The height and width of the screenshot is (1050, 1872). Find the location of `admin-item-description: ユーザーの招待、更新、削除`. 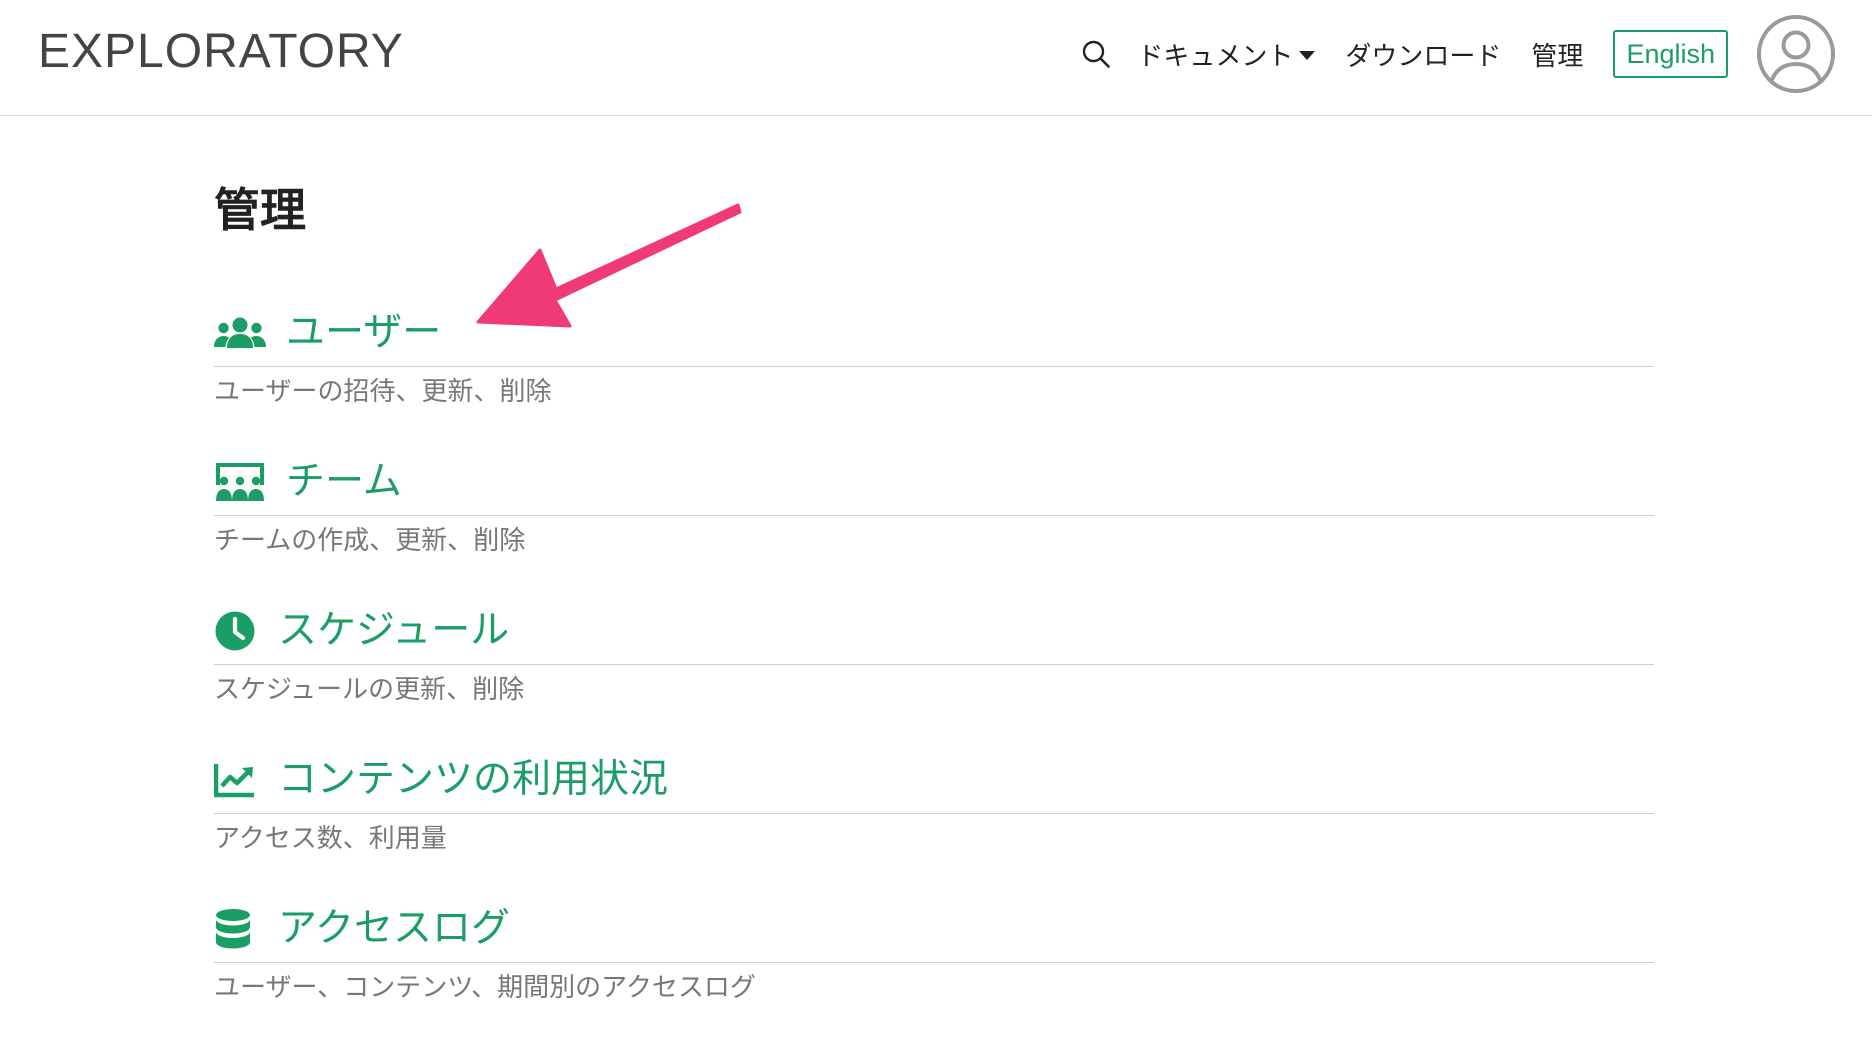

admin-item-description: ユーザーの招待、更新、削除 is located at coordinates (383, 392).